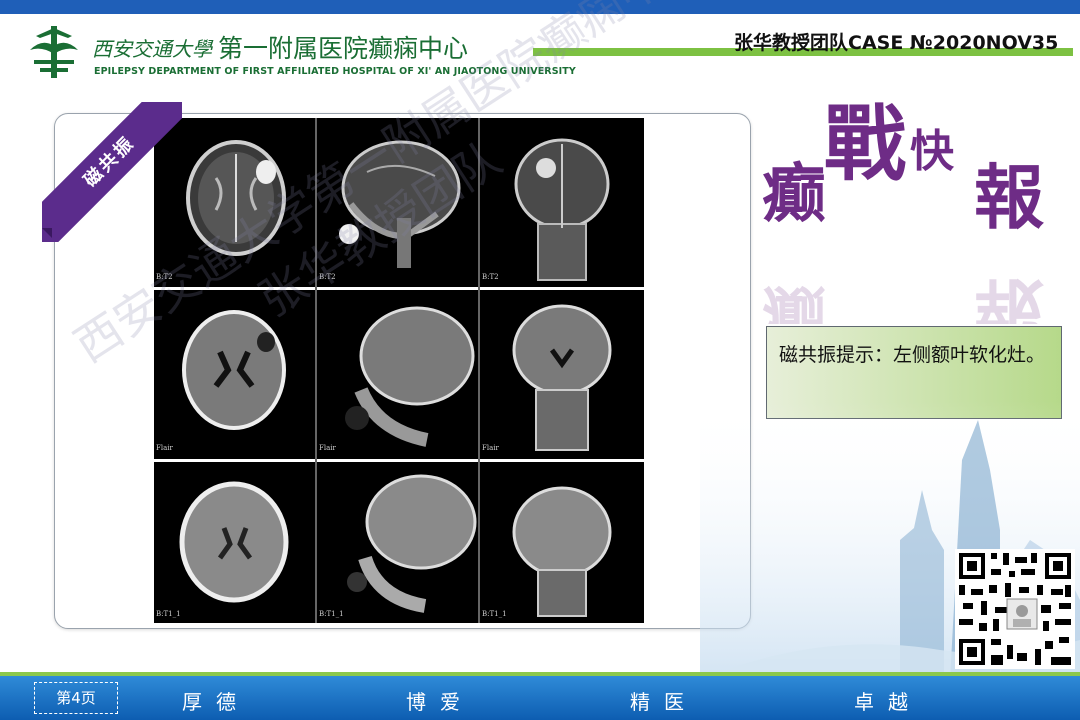  Describe the element at coordinates (888, 702) in the screenshot. I see `motto-4: 卓越` at that location.